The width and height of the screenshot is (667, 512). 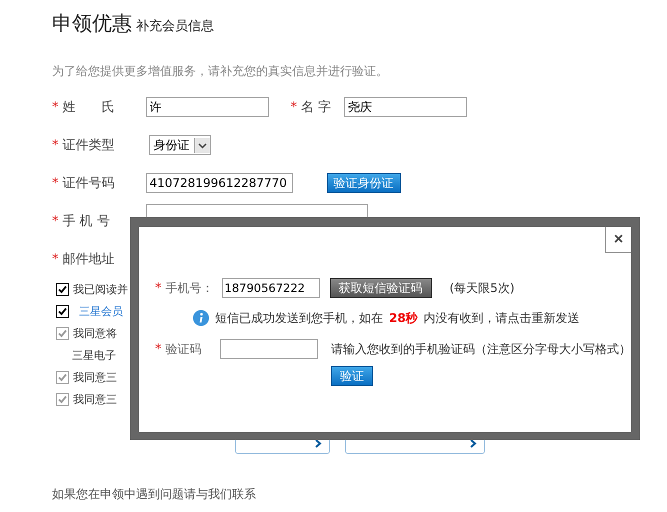 What do you see at coordinates (175, 26) in the screenshot?
I see `page-subtitle: 补充会员信息` at bounding box center [175, 26].